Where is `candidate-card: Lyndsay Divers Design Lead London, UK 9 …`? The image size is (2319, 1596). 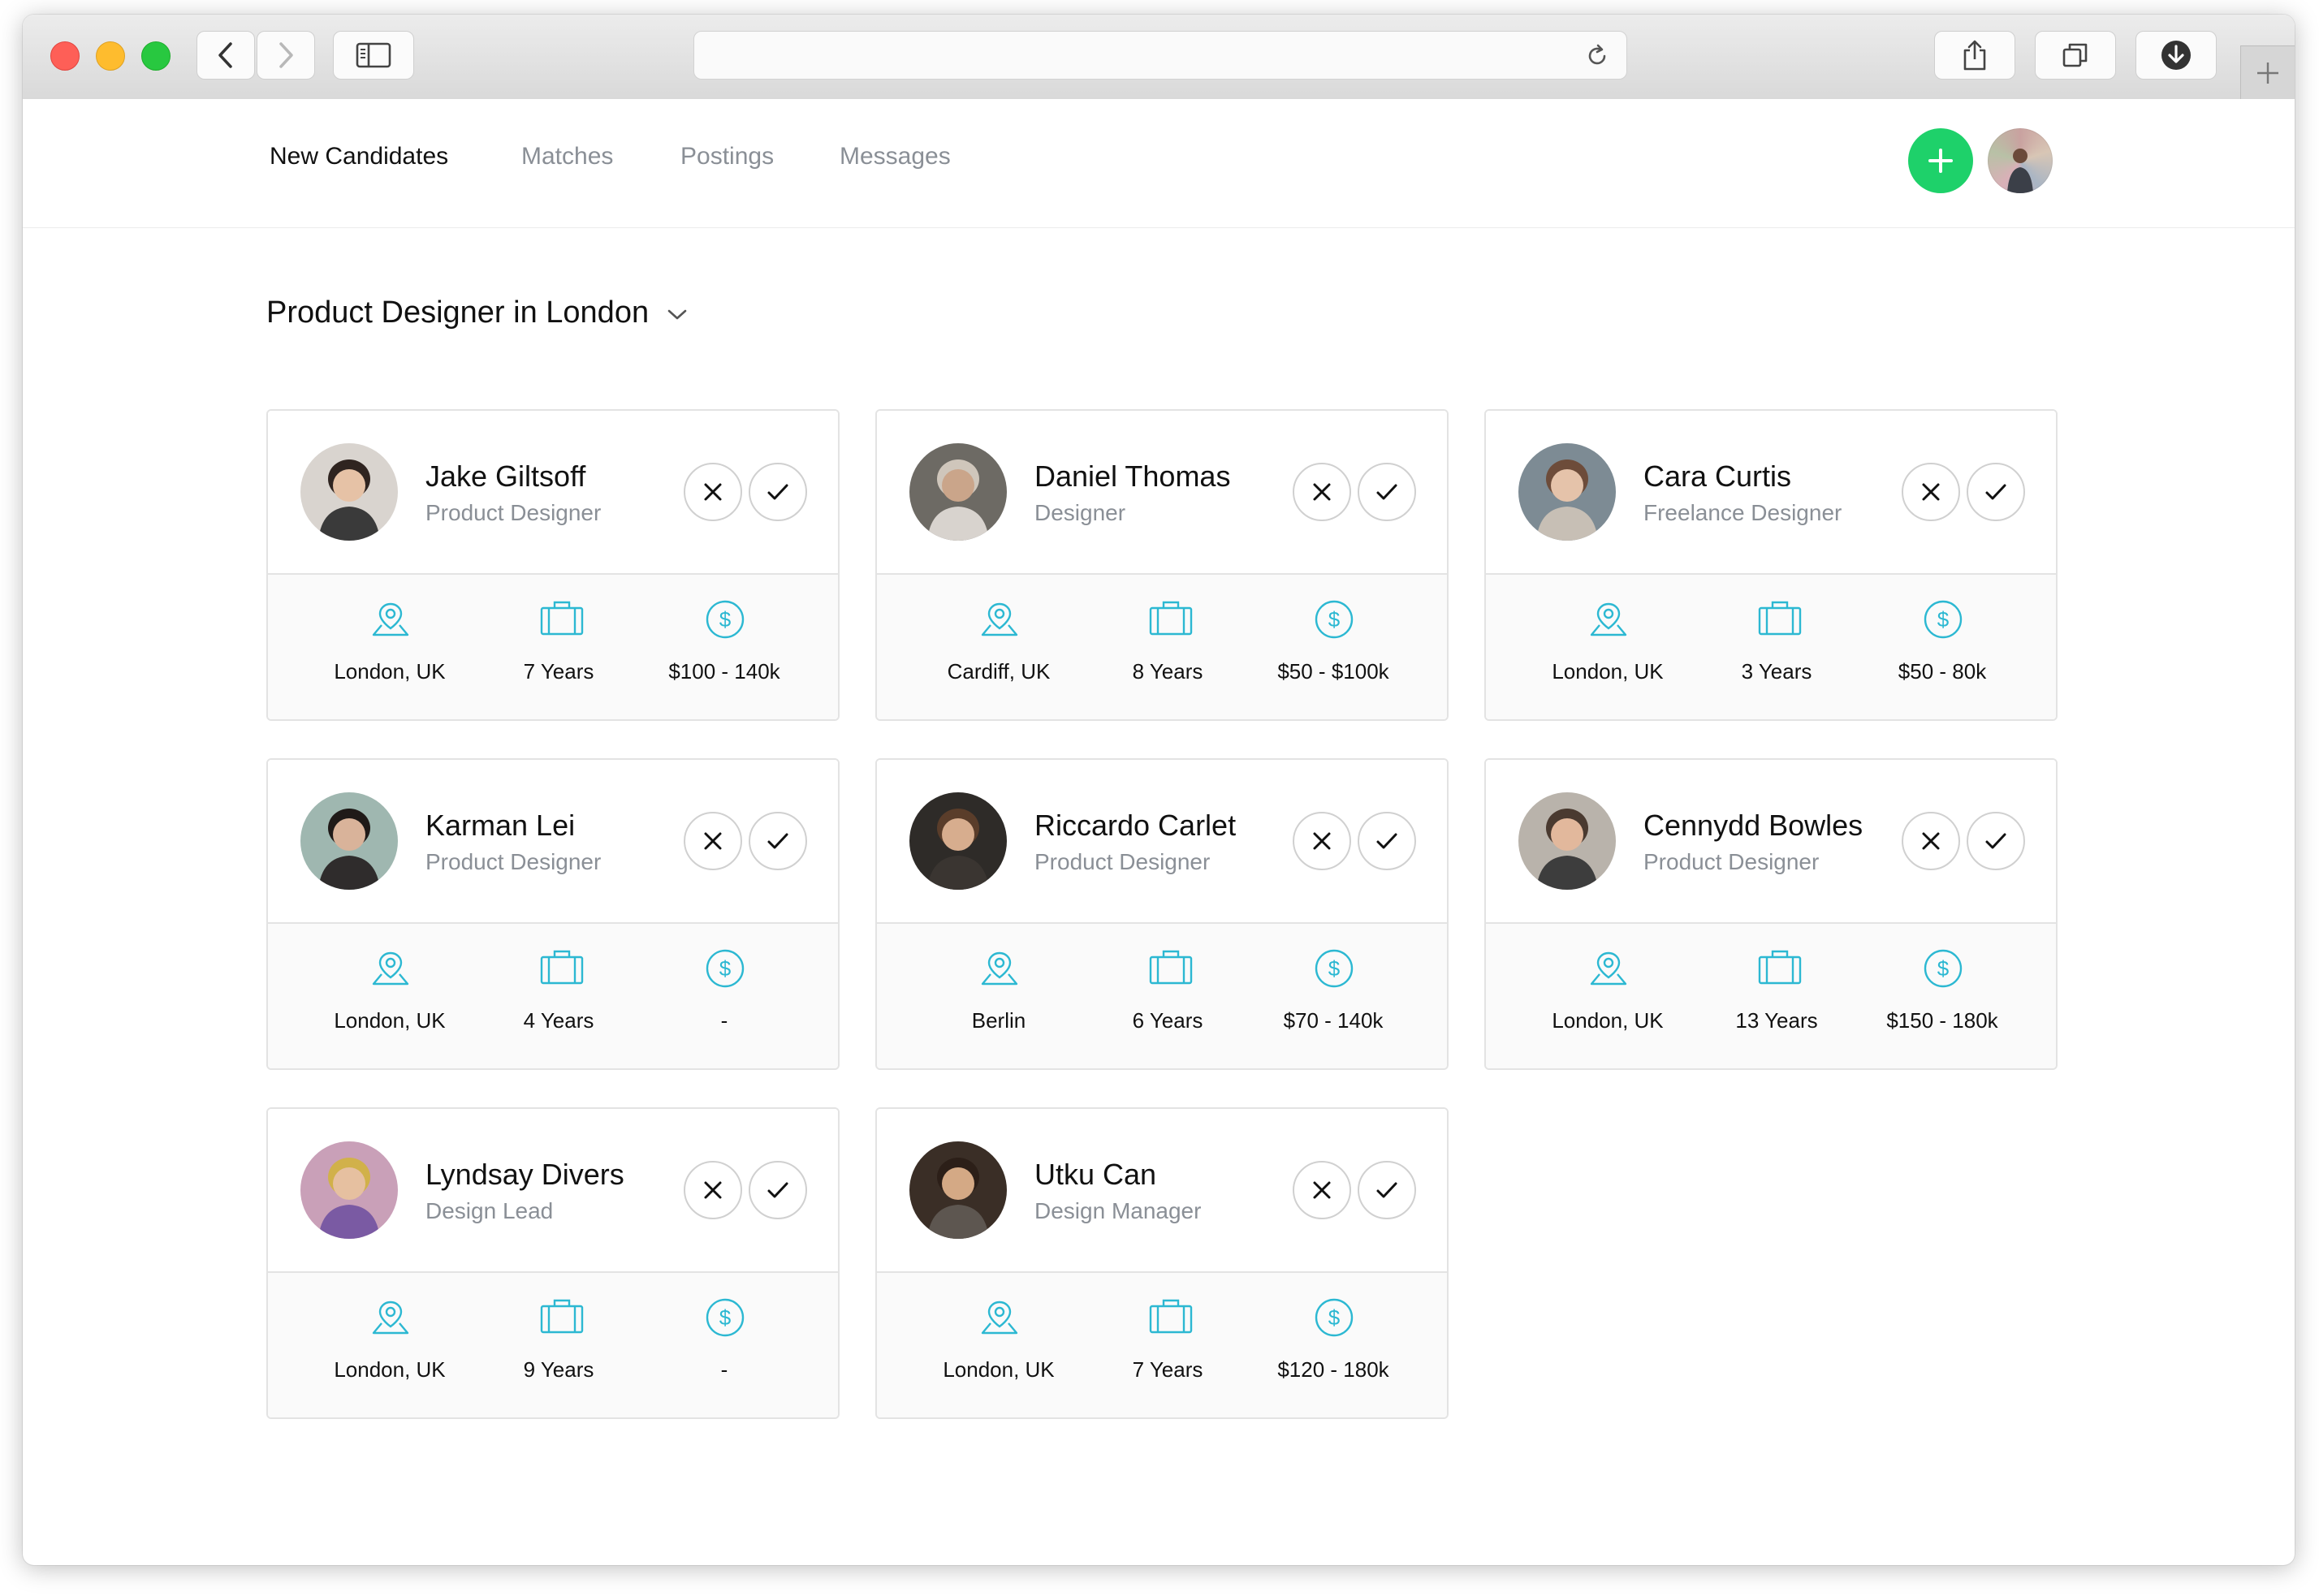 candidate-card: Lyndsay Divers Design Lead London, UK 9 … is located at coordinates (553, 1263).